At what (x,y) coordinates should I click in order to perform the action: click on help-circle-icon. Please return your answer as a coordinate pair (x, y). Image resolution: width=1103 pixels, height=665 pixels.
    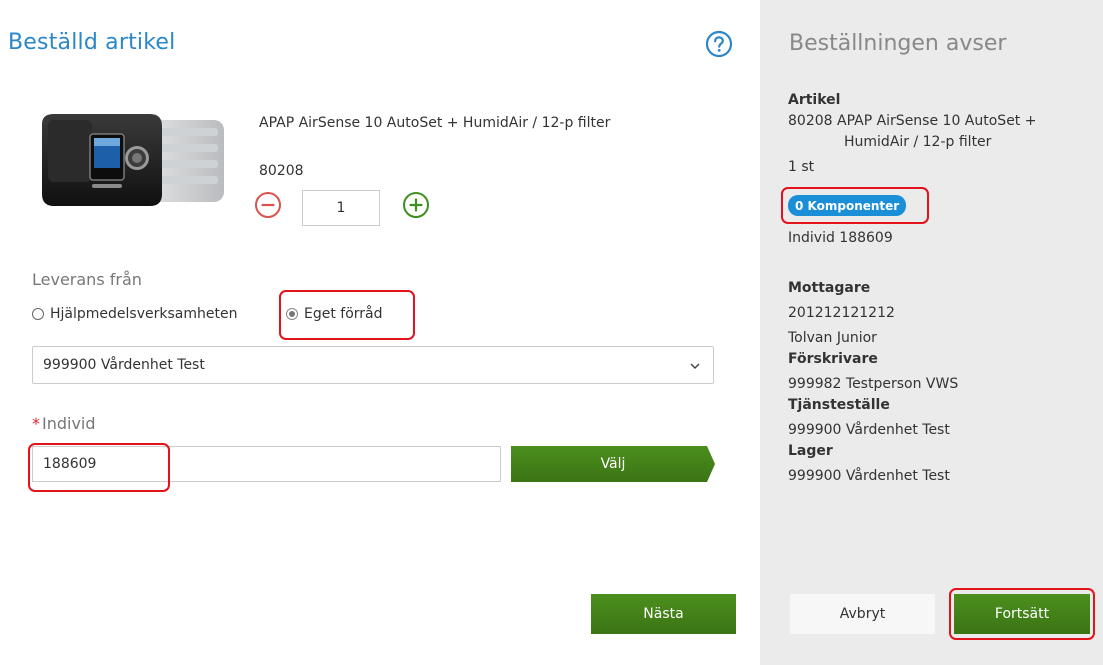
    Looking at the image, I should click on (719, 44).